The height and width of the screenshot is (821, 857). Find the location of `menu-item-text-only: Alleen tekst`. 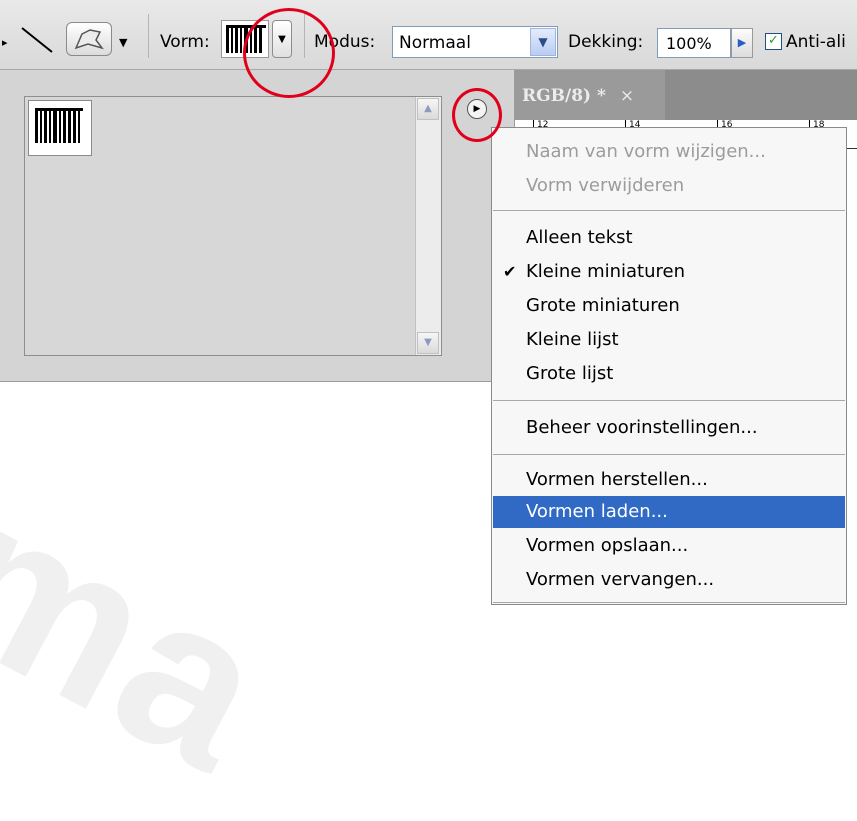

menu-item-text-only: Alleen tekst is located at coordinates (669, 238).